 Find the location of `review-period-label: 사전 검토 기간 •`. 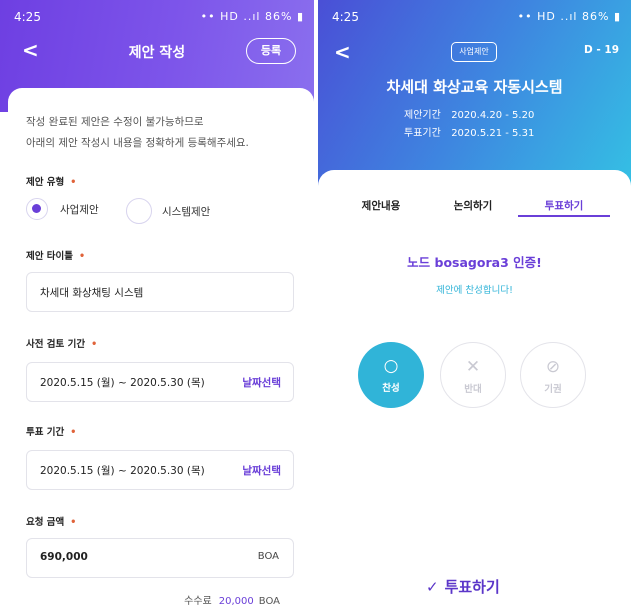

review-period-label: 사전 검토 기간 • is located at coordinates (61, 343).